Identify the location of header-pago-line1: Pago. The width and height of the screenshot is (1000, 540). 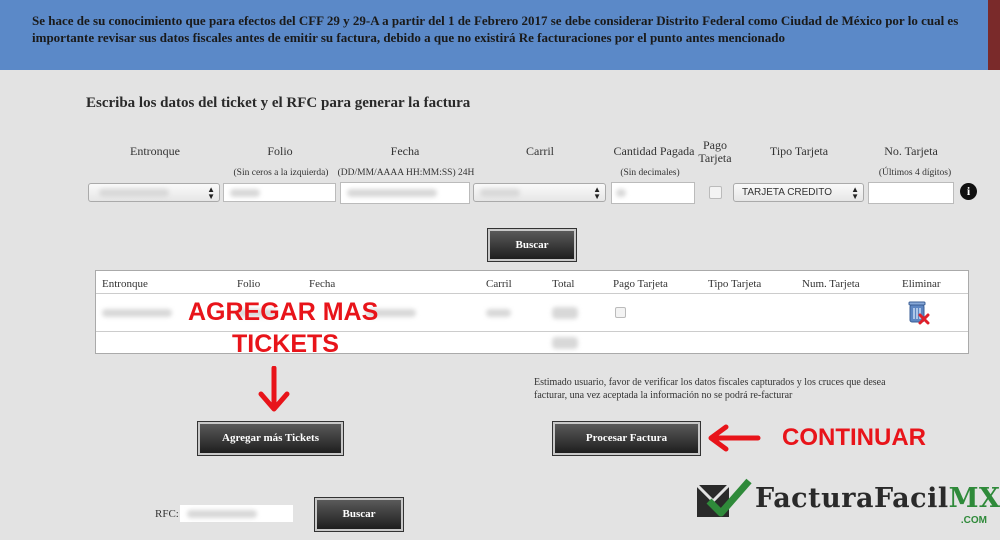
(715, 145).